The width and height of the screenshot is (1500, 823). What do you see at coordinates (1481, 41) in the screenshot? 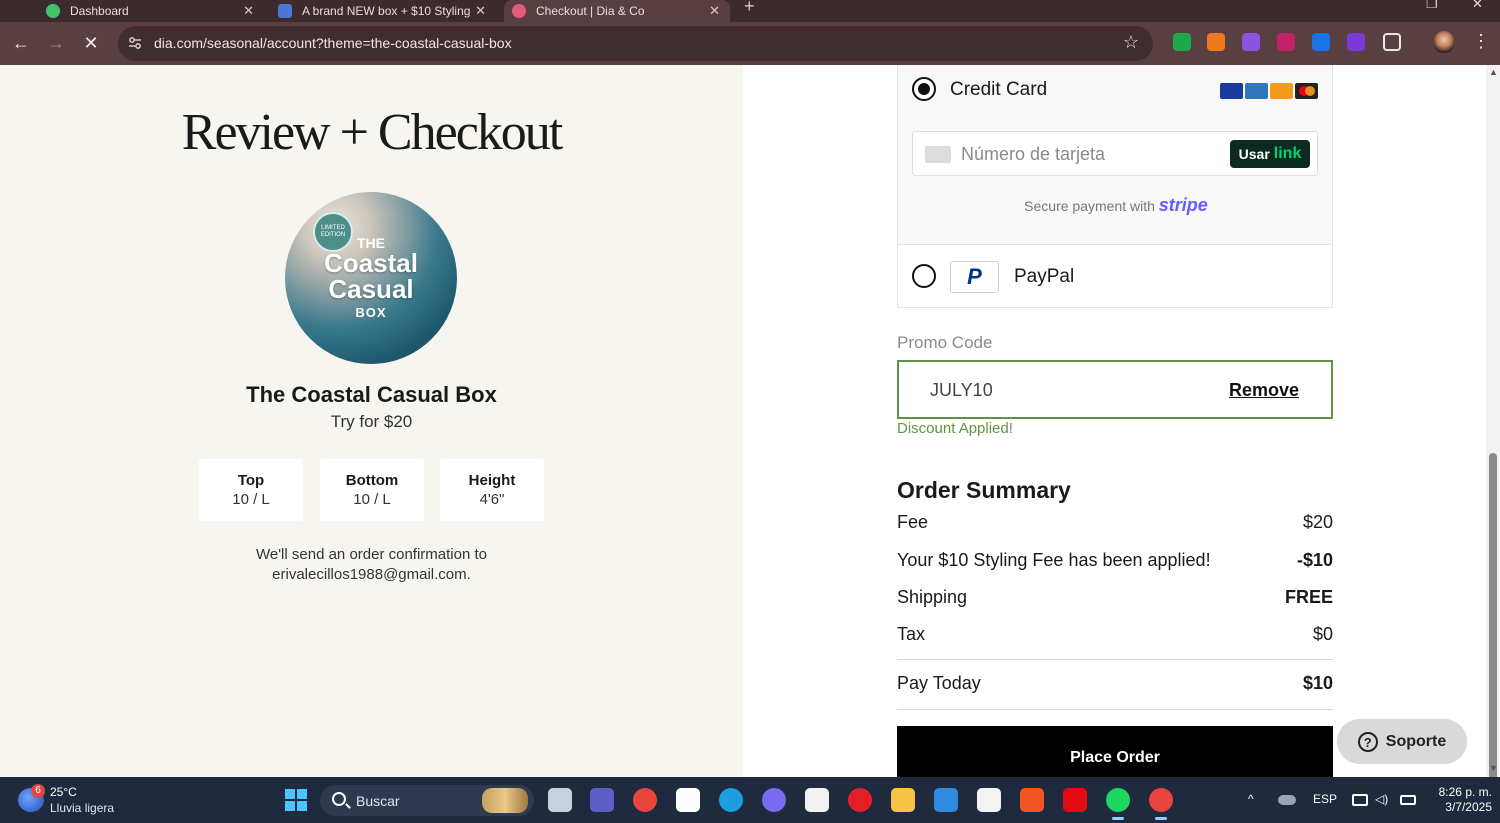
I see `browser-menu-icon: ⋮` at bounding box center [1481, 41].